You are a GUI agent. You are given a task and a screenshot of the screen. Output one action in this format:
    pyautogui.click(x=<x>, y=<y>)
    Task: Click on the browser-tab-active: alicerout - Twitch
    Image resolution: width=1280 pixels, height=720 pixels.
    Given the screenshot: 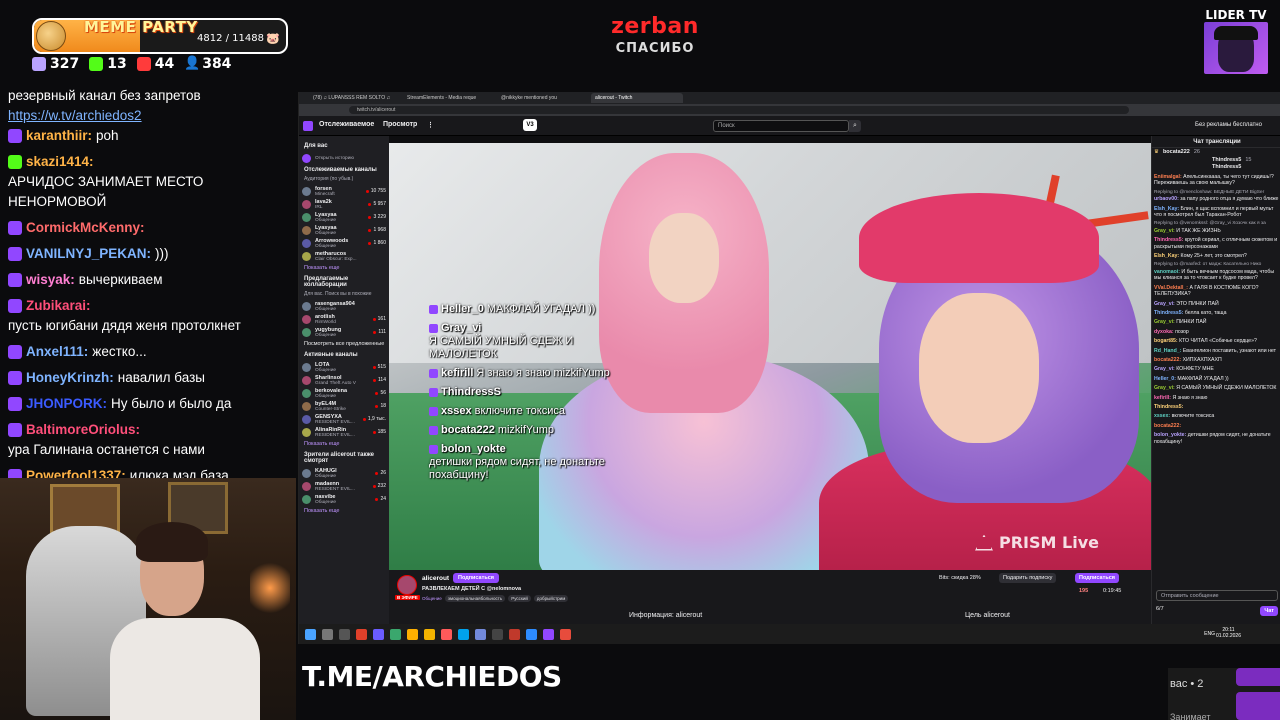 What is the action you would take?
    pyautogui.click(x=637, y=98)
    